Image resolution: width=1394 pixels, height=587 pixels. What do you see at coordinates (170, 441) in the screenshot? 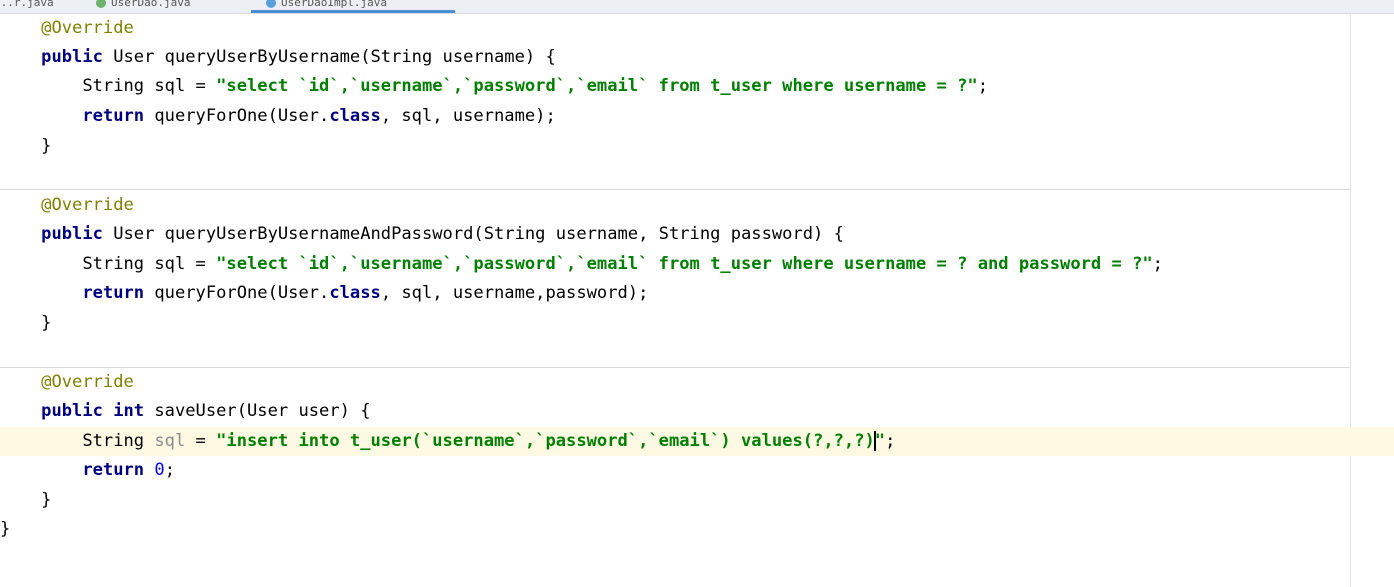
I see `unused-variable: sql` at bounding box center [170, 441].